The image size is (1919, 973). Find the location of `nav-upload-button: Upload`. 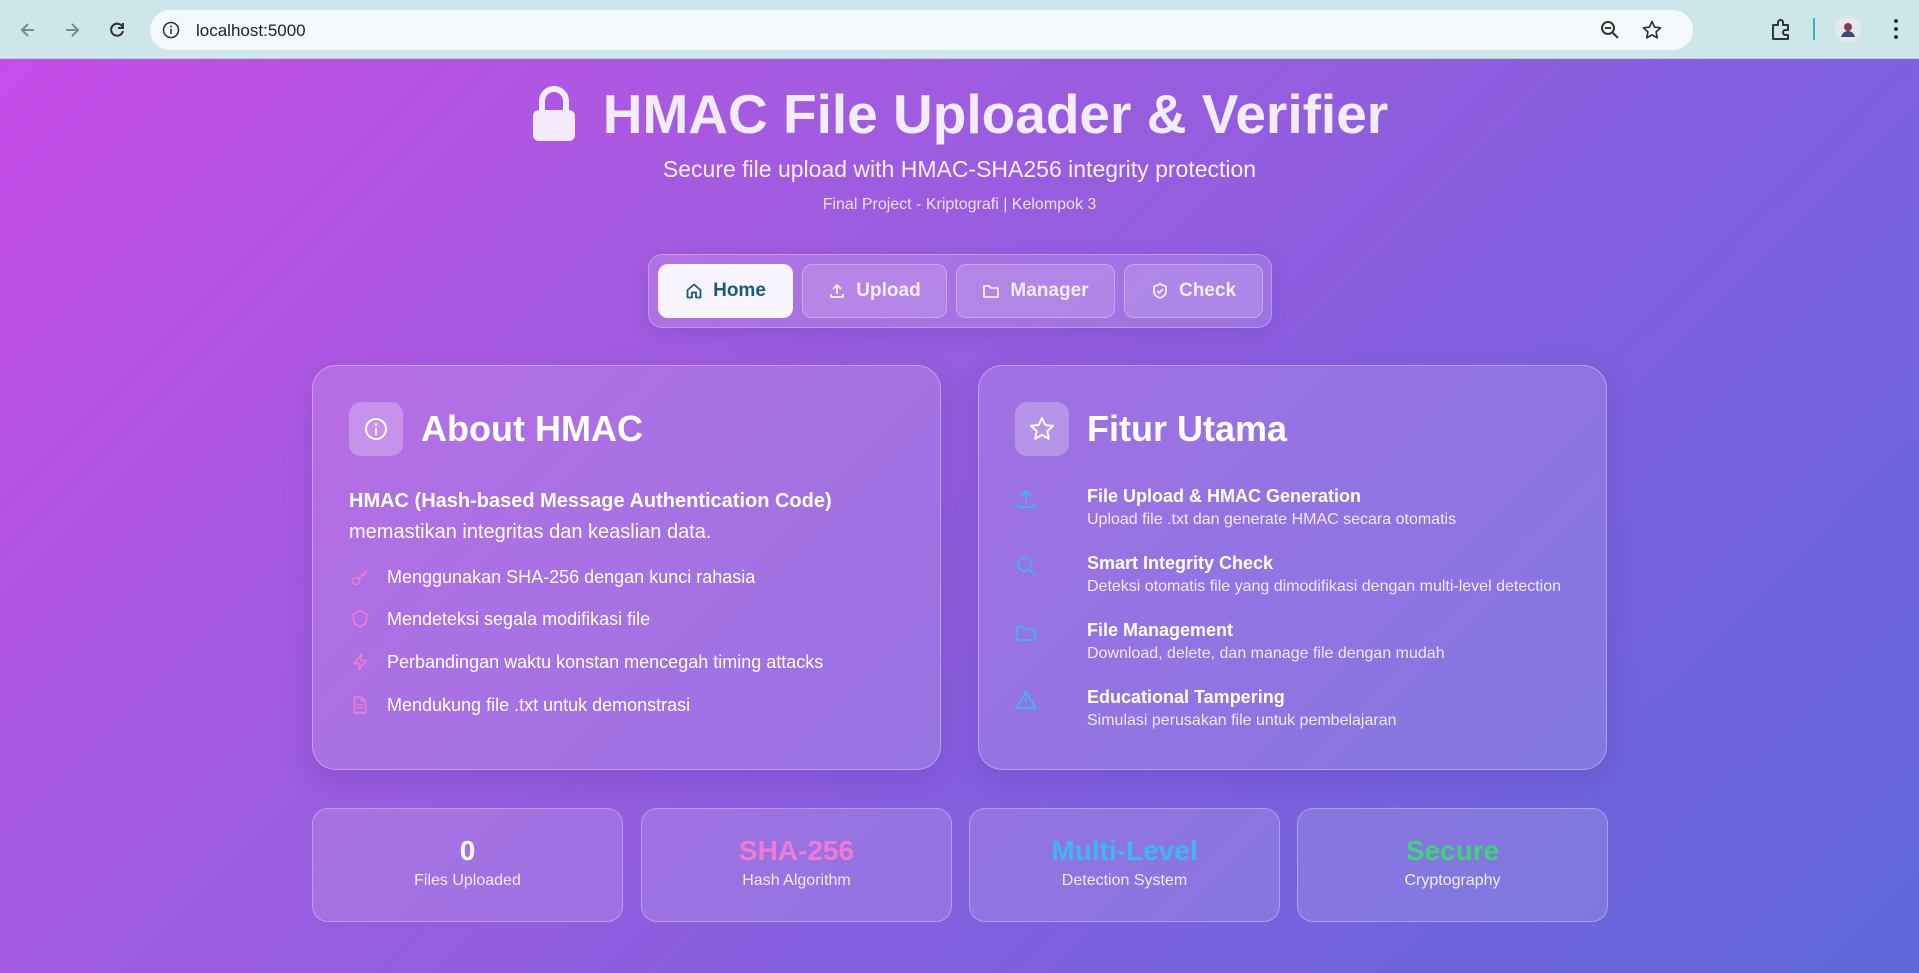

nav-upload-button: Upload is located at coordinates (874, 291).